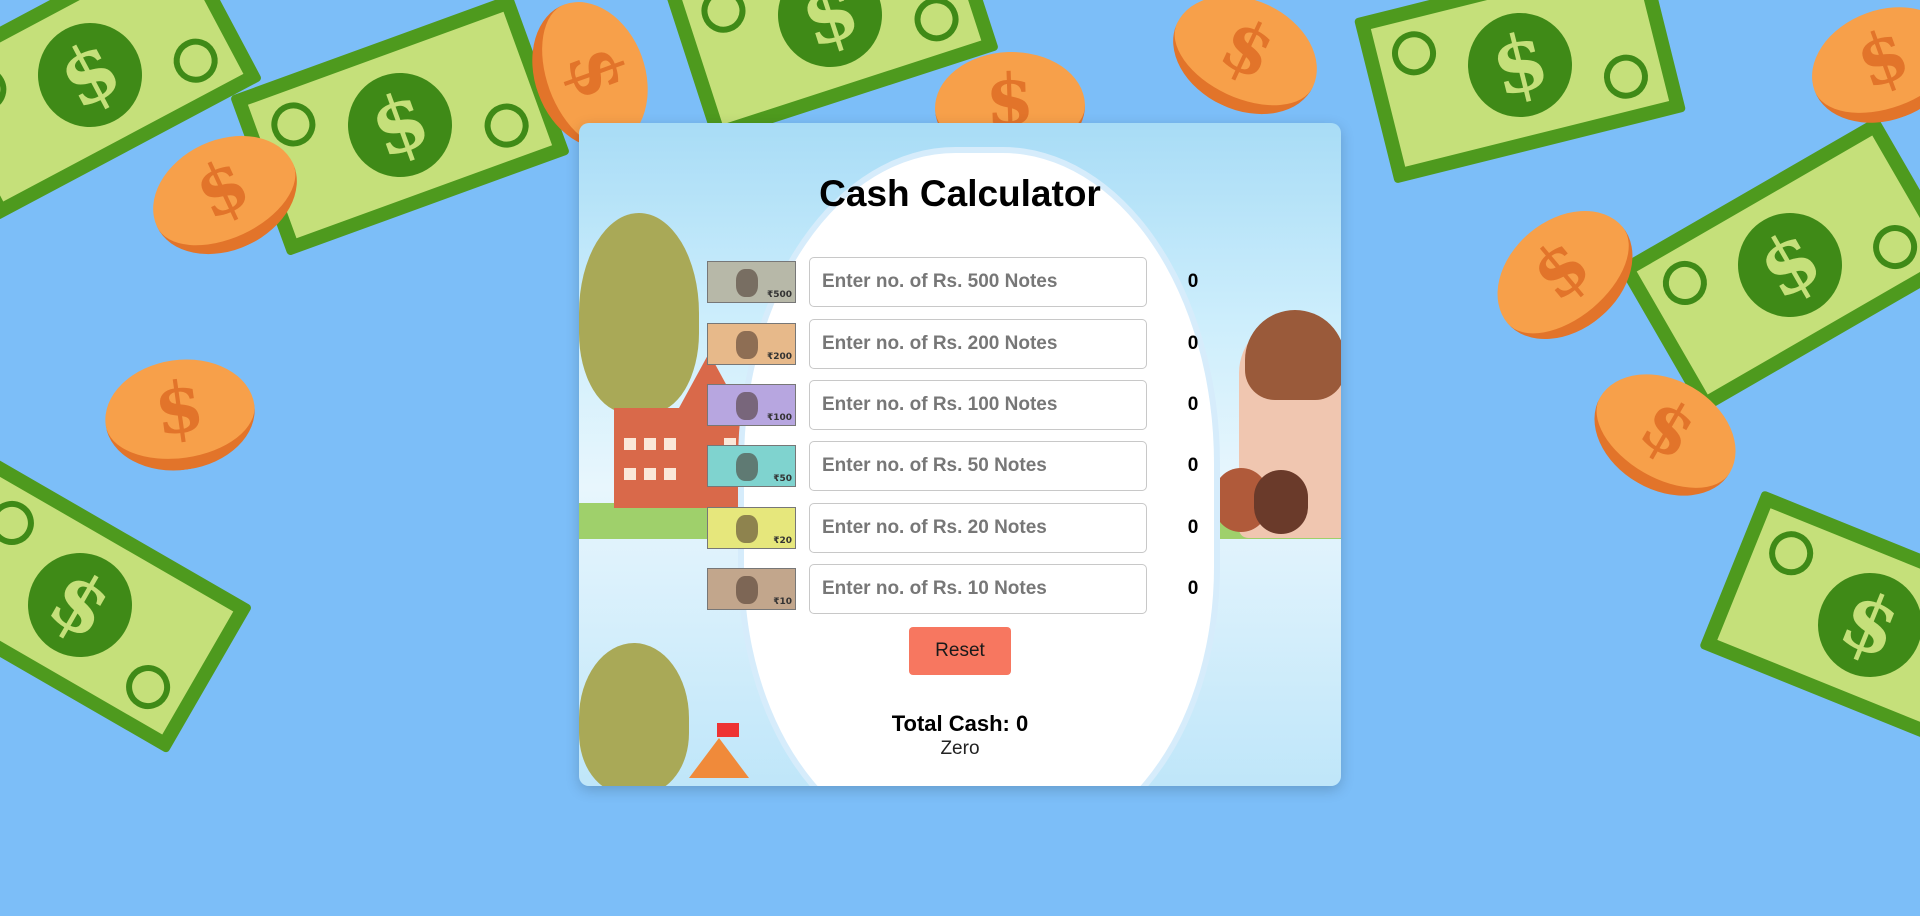  What do you see at coordinates (751, 589) in the screenshot?
I see `rupee-10-note-icon: ₹10` at bounding box center [751, 589].